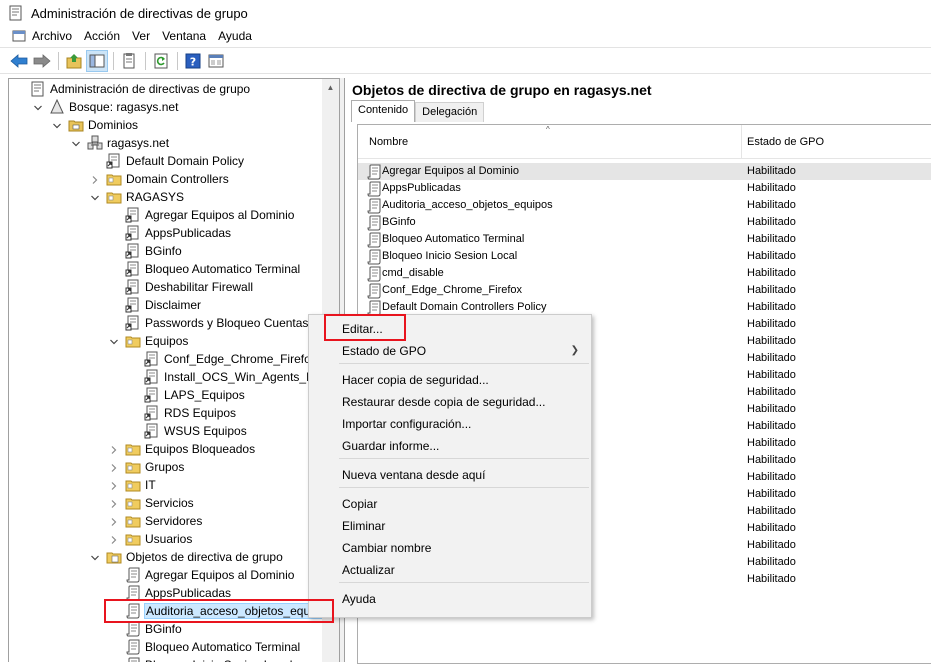 This screenshot has width=931, height=664. What do you see at coordinates (399, 222) in the screenshot?
I see `row-name: BGinfo` at bounding box center [399, 222].